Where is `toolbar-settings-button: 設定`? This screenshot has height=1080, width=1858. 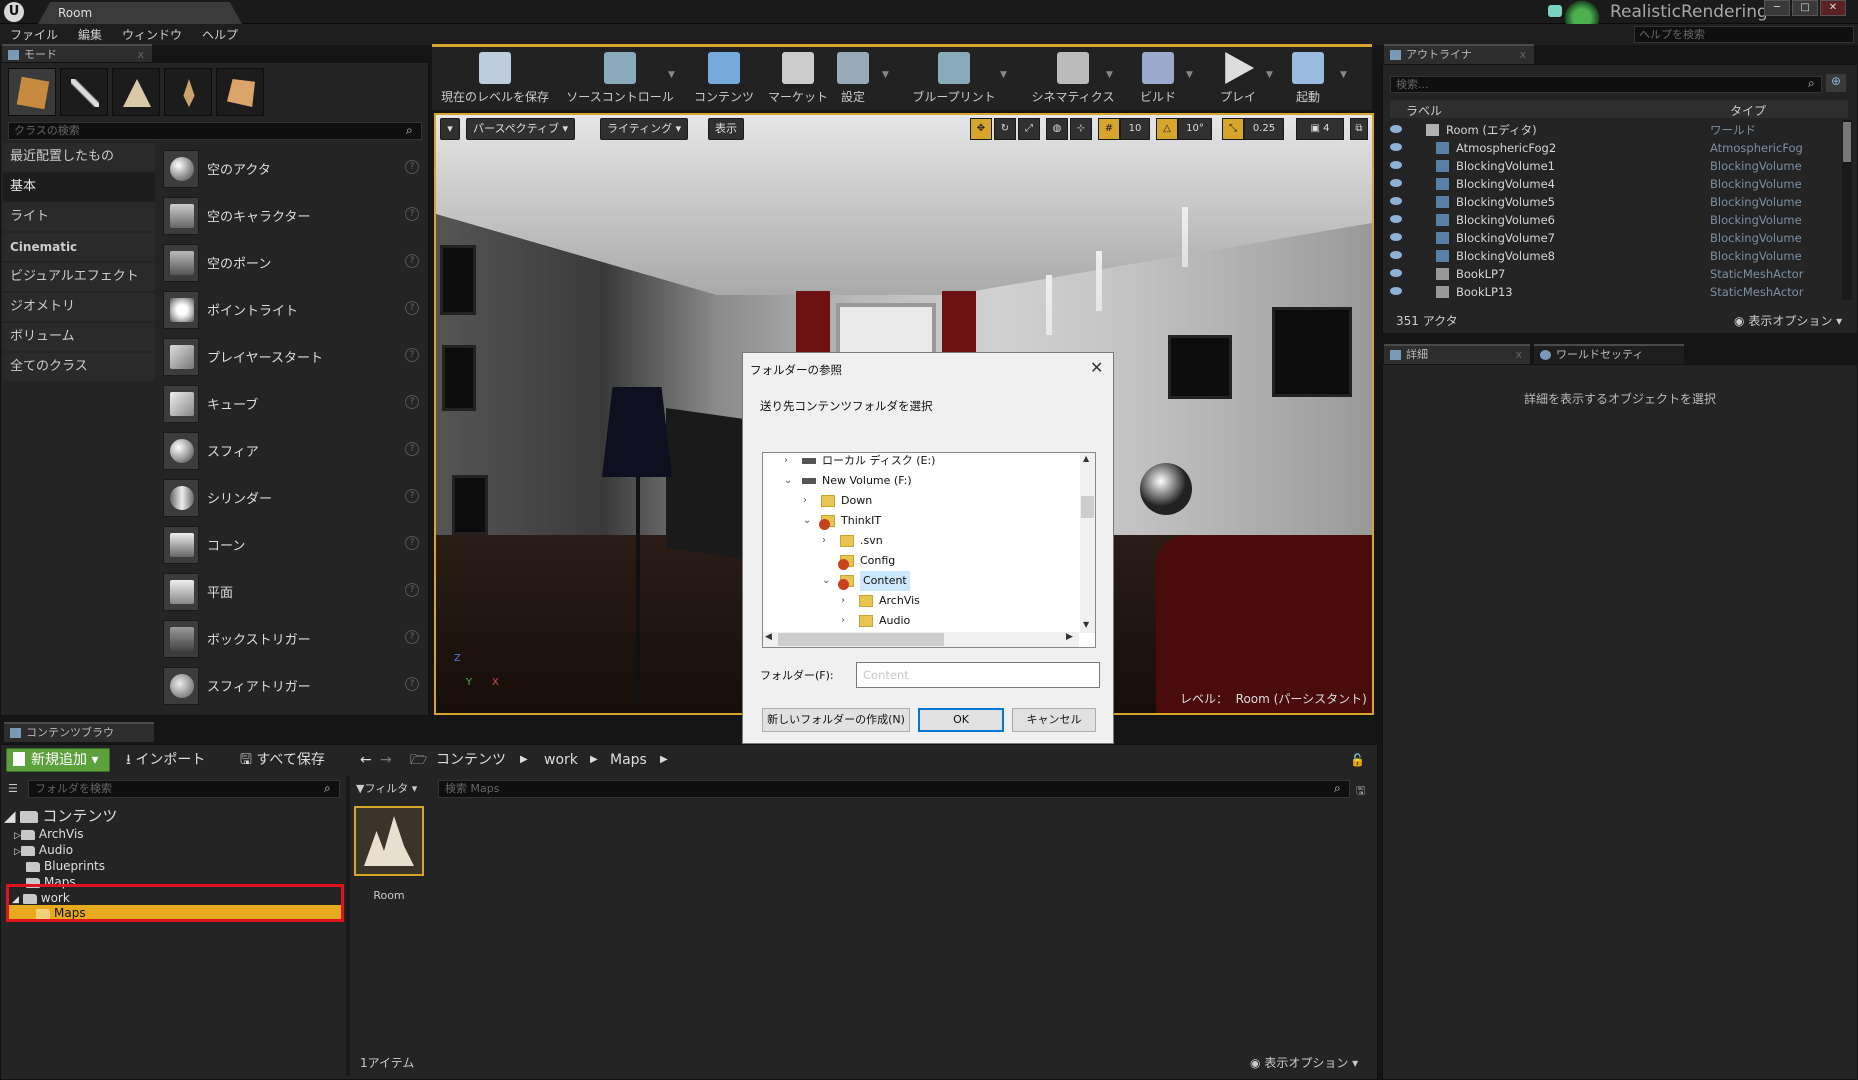
toolbar-settings-button: 設定 is located at coordinates (853, 78).